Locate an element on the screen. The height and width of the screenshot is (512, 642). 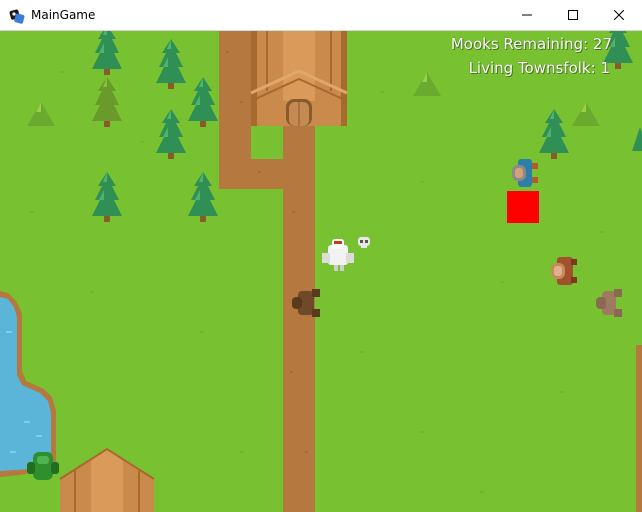
living-townsfolk-label: Living Townsfolk: 1 is located at coordinates (539, 68).